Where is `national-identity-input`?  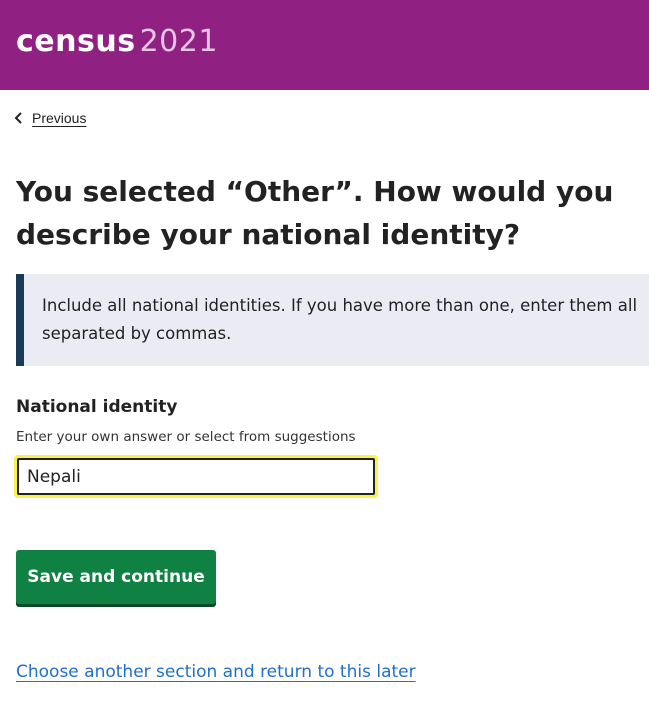 national-identity-input is located at coordinates (196, 476).